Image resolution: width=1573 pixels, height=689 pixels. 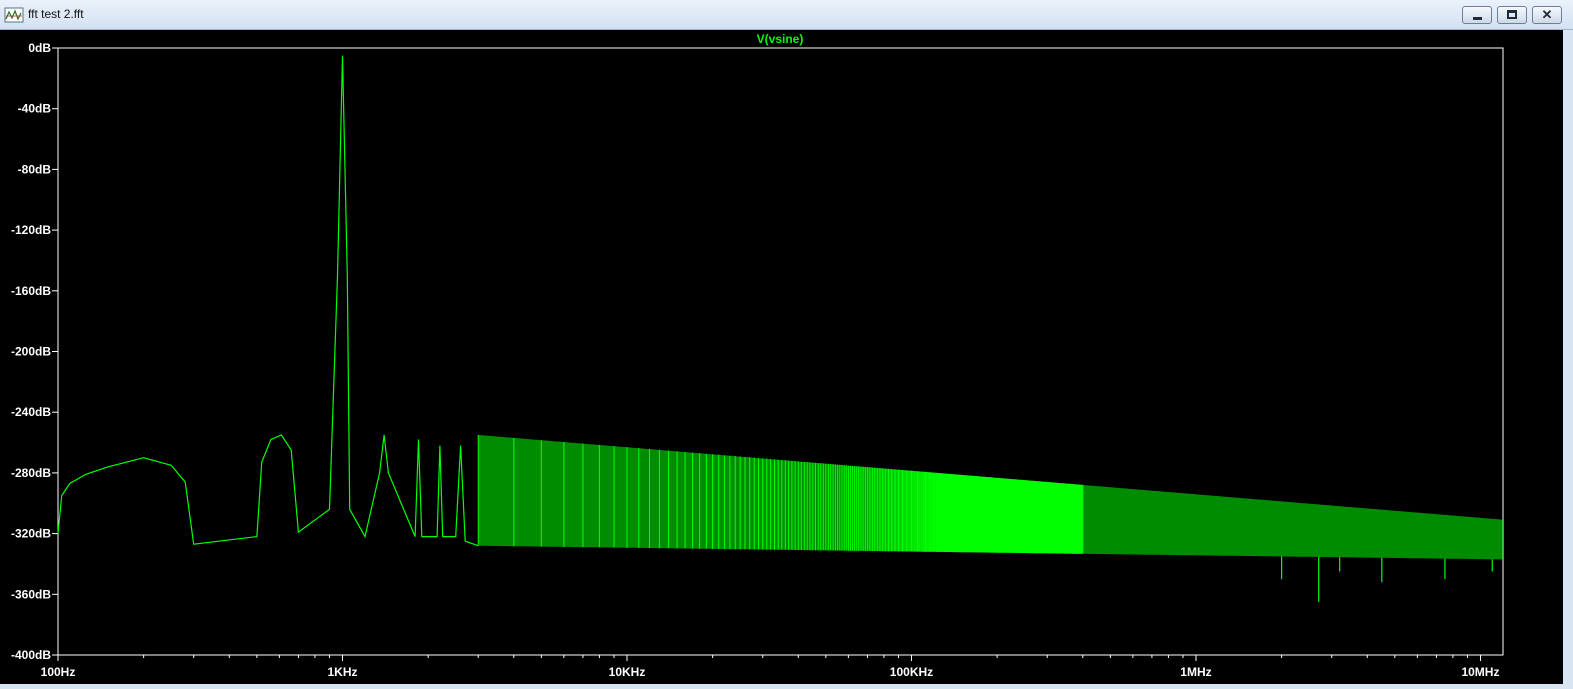 What do you see at coordinates (31, 352) in the screenshot?
I see `y-tick-label: -200dB` at bounding box center [31, 352].